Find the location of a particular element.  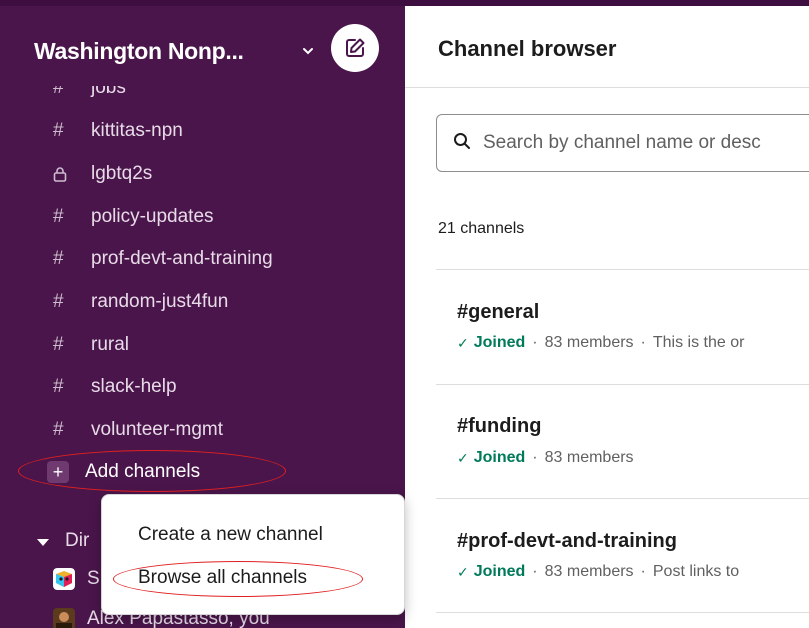

search-placeholder: Search by channel name or desc is located at coordinates (622, 142).